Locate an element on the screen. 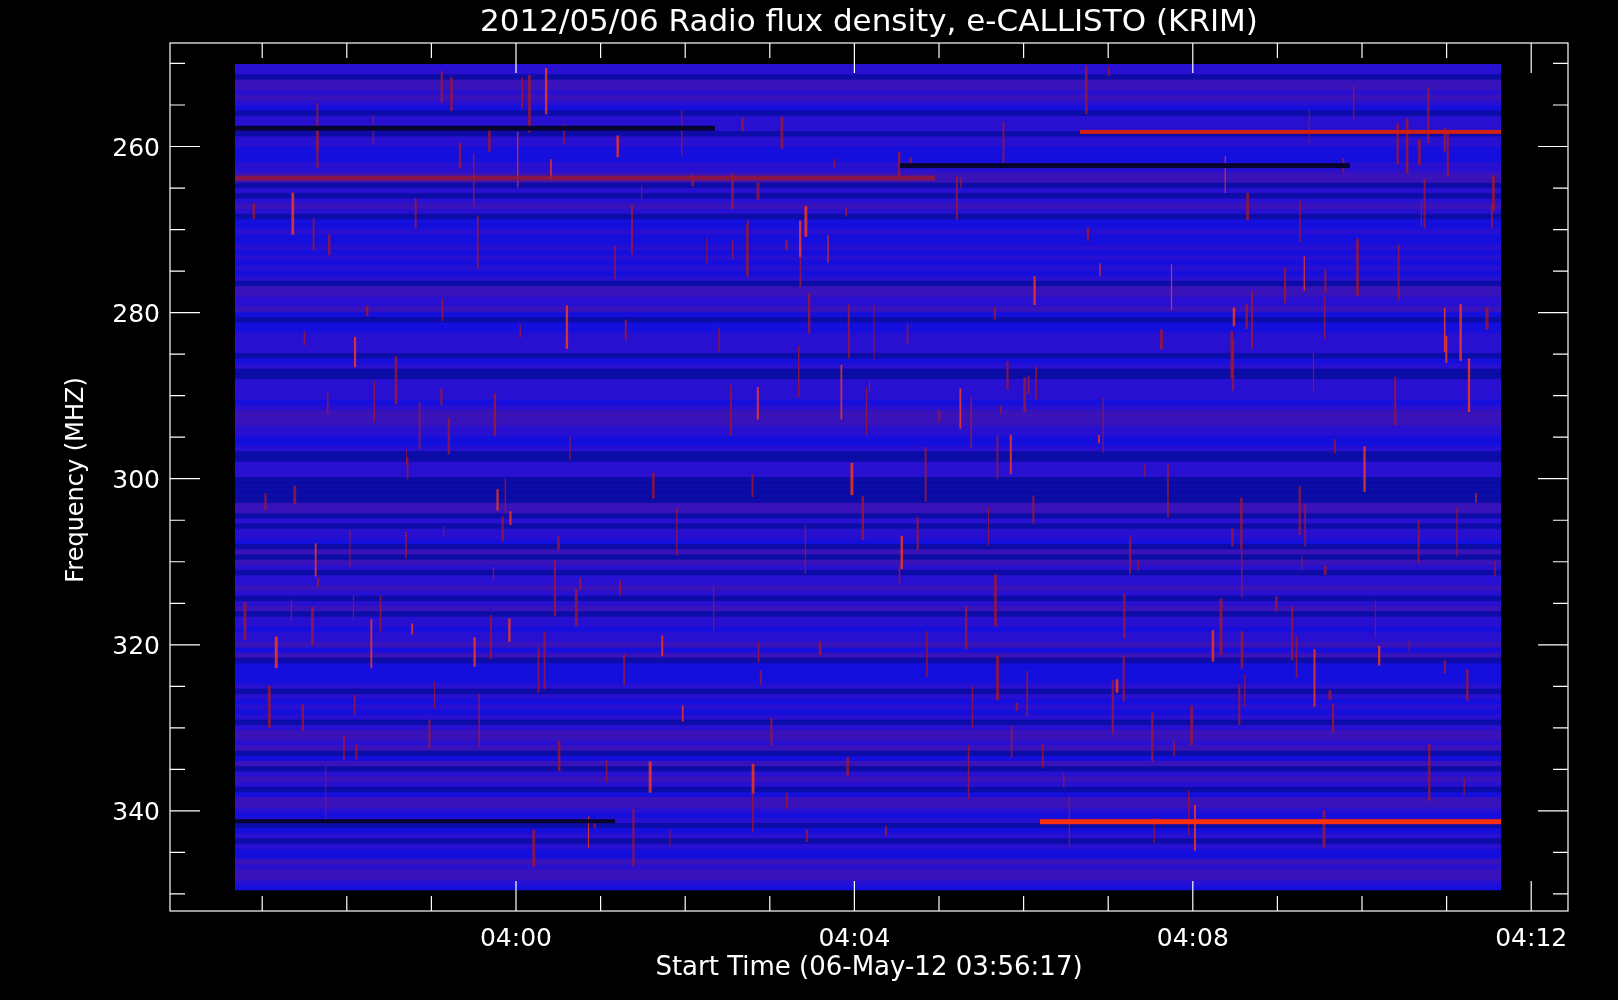 The image size is (1618, 1000). tick-label: 04:08 is located at coordinates (1192, 937).